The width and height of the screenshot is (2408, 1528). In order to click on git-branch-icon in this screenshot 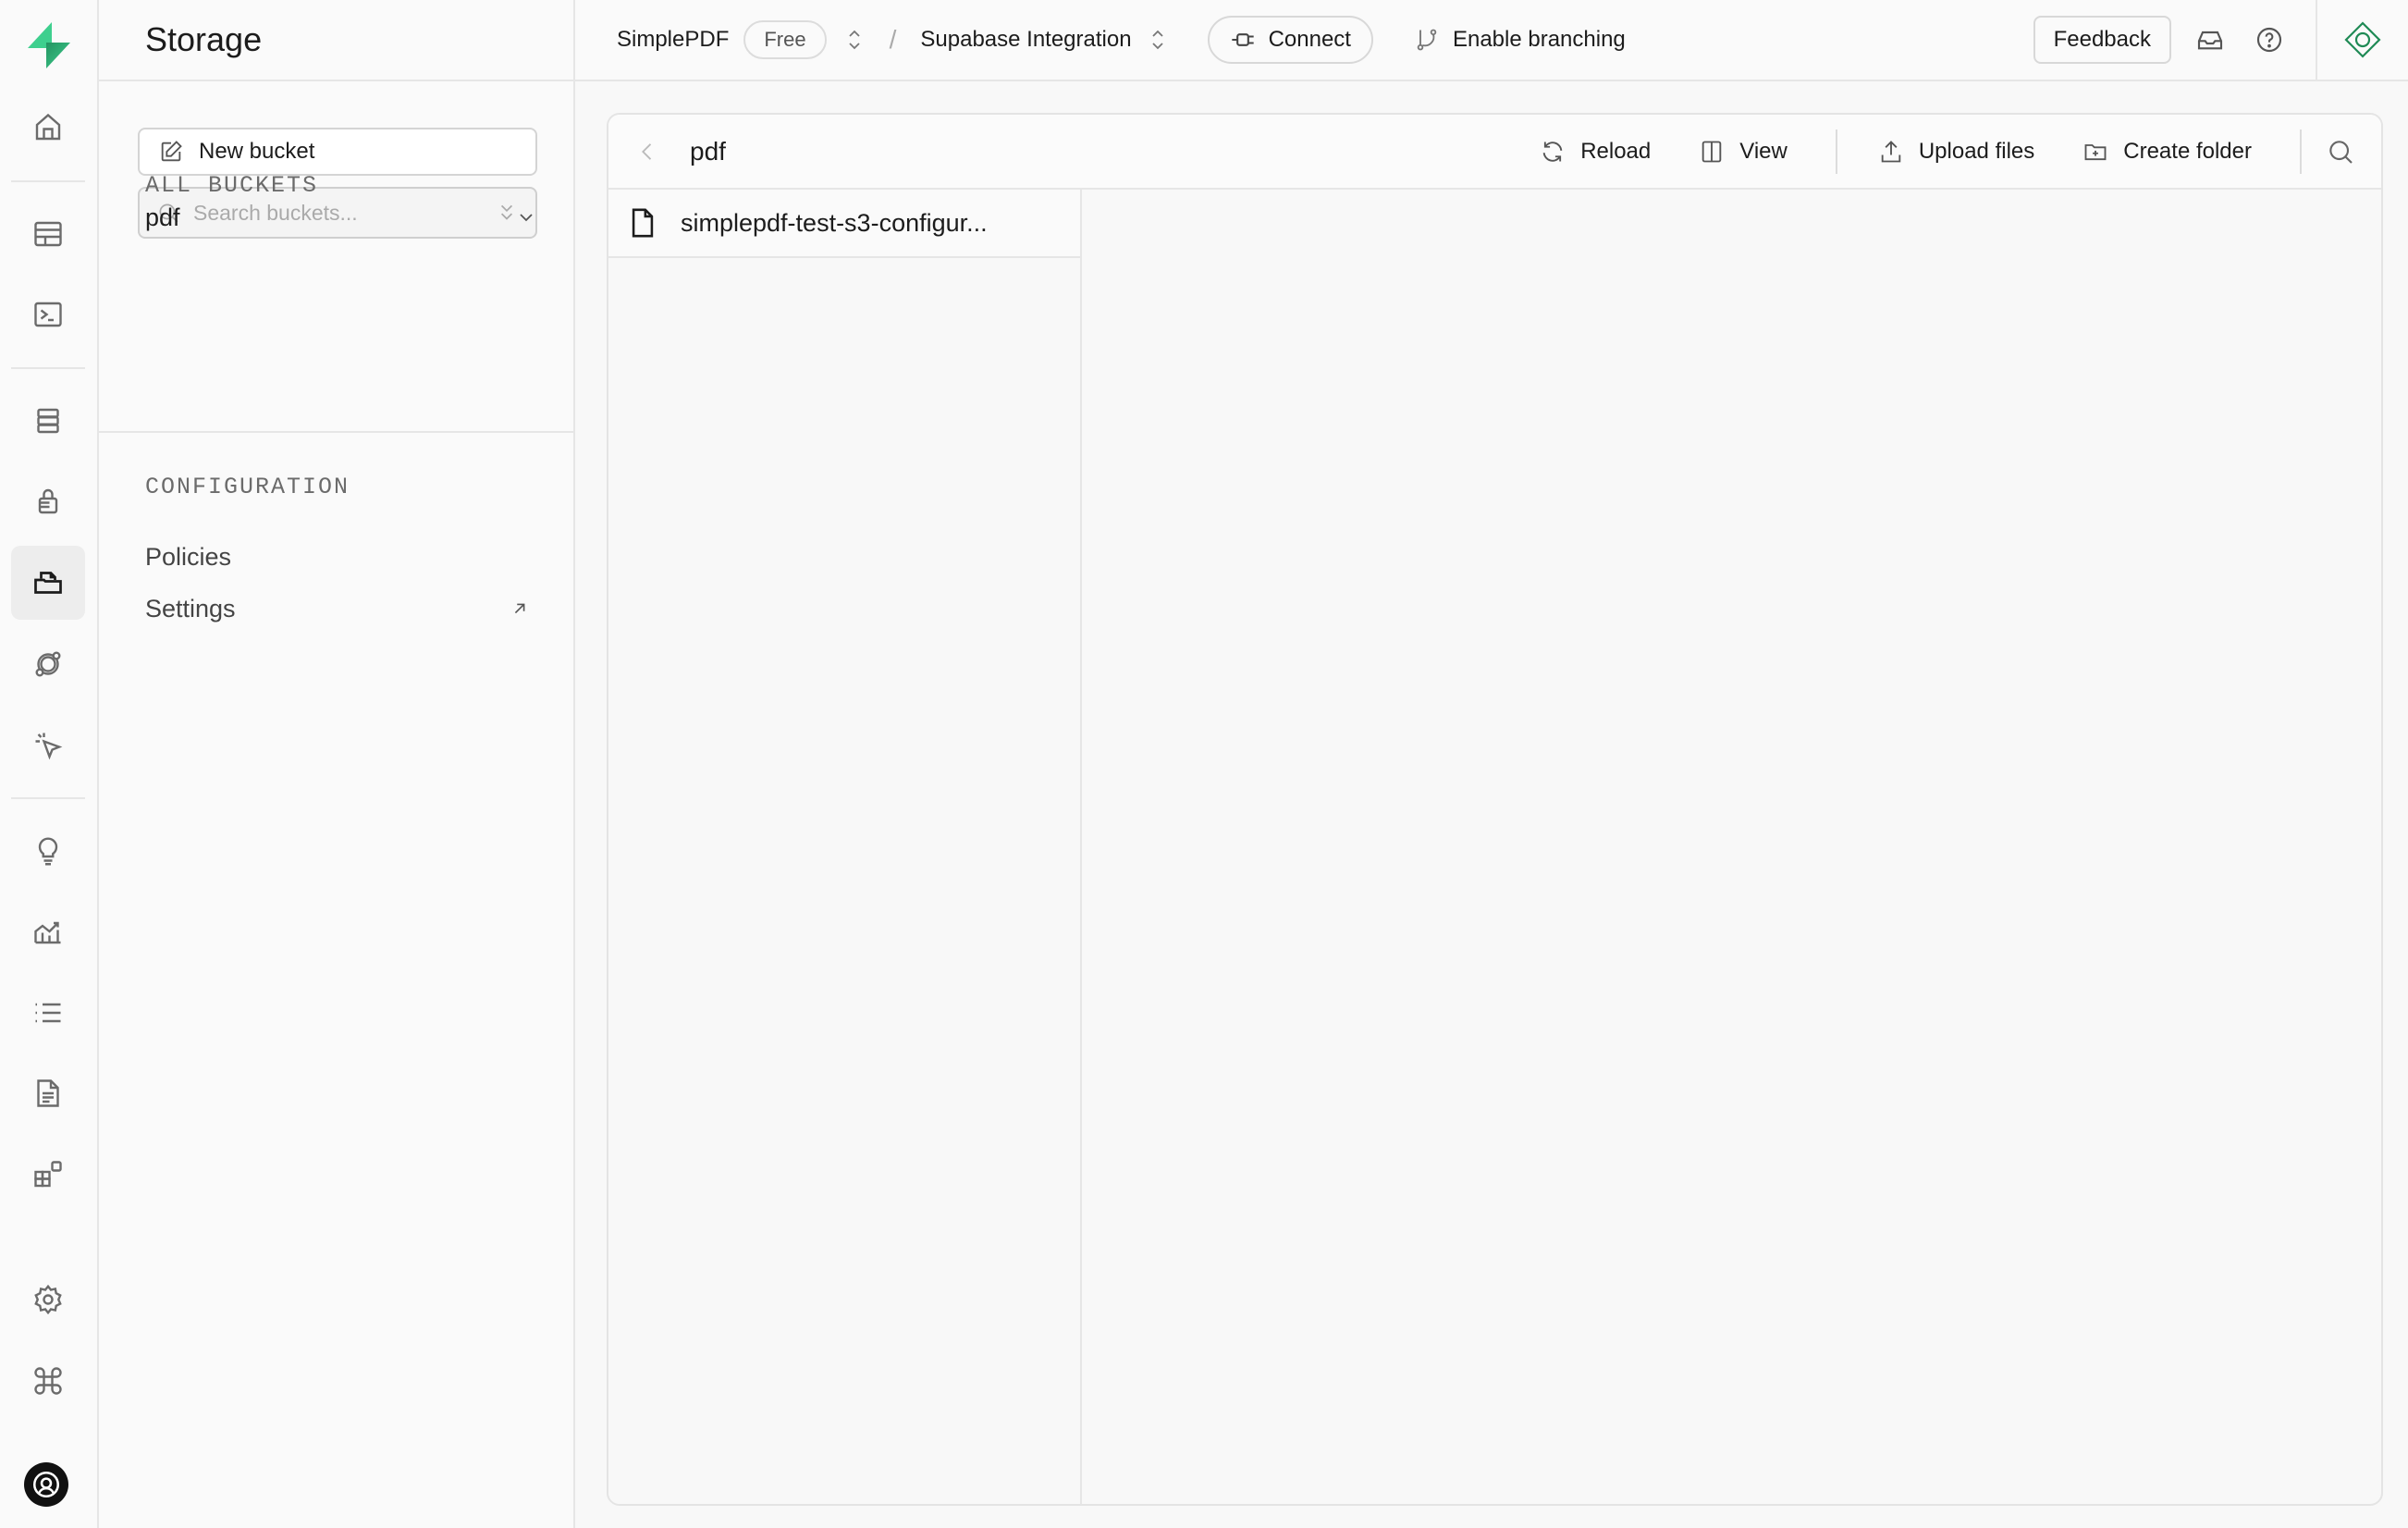, I will do `click(1427, 40)`.